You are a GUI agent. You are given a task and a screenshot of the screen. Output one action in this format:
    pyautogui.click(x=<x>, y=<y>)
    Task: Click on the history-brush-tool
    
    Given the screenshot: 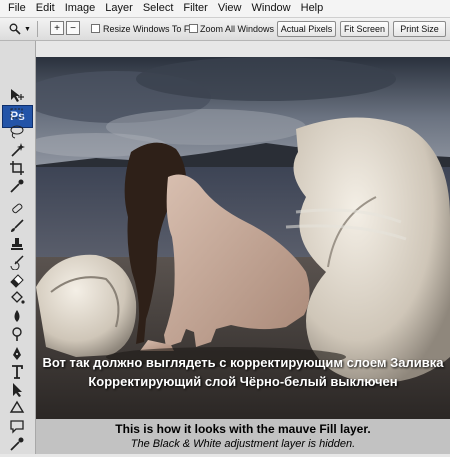 What is the action you would take?
    pyautogui.click(x=19, y=263)
    